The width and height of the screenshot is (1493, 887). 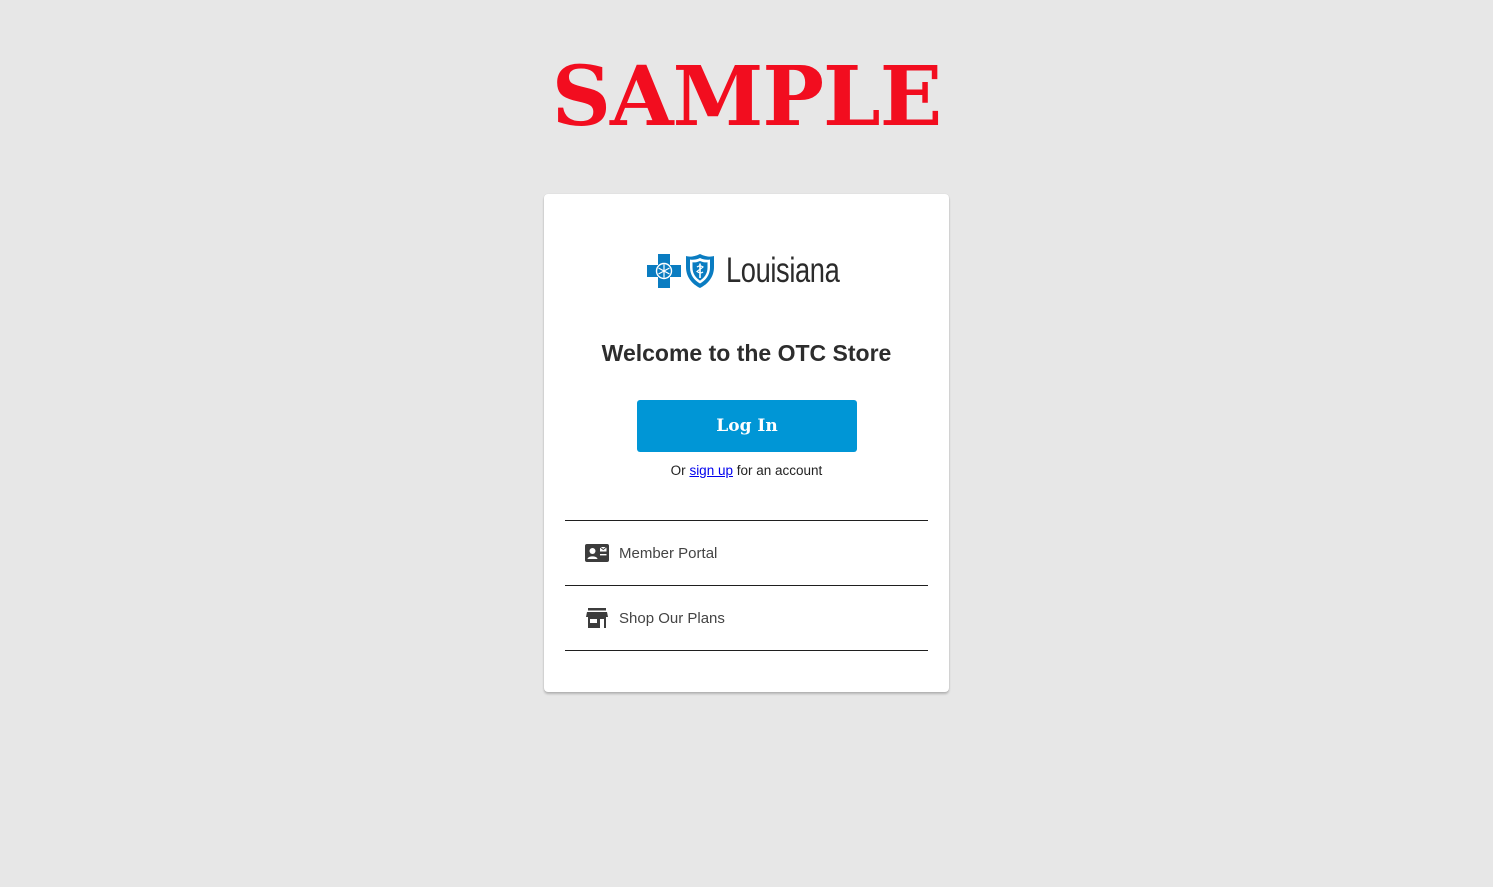 What do you see at coordinates (678, 470) in the screenshot?
I see `signup-prefix: Or` at bounding box center [678, 470].